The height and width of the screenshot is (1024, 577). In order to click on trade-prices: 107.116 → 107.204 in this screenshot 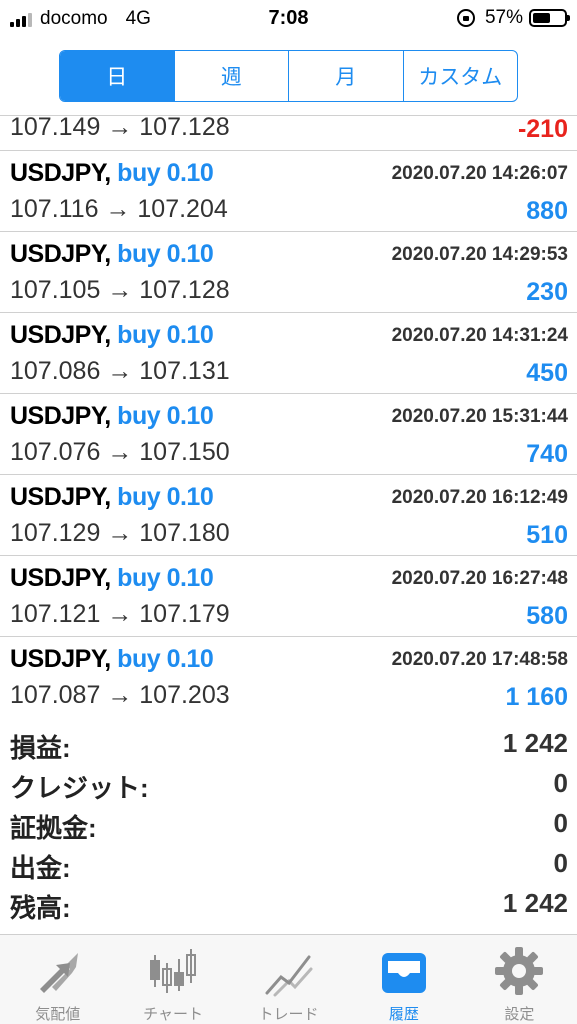, I will do `click(119, 209)`.